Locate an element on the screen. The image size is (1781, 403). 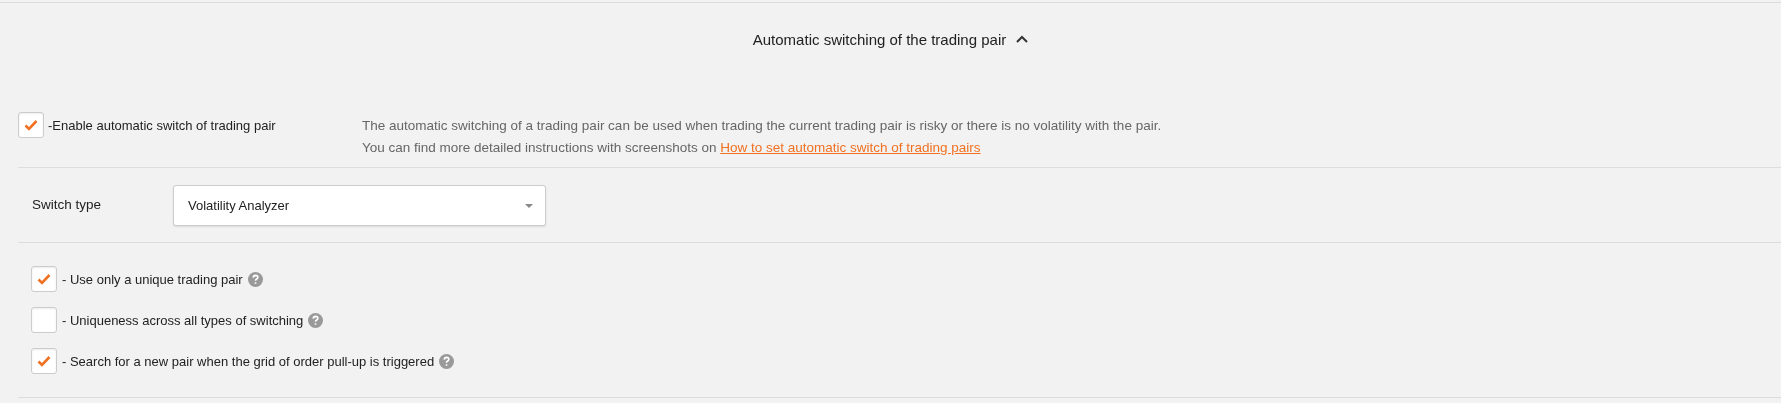
checkbox-label: - Search for a new pair when the grid of order pull-up is triggered is located at coordinates (248, 361).